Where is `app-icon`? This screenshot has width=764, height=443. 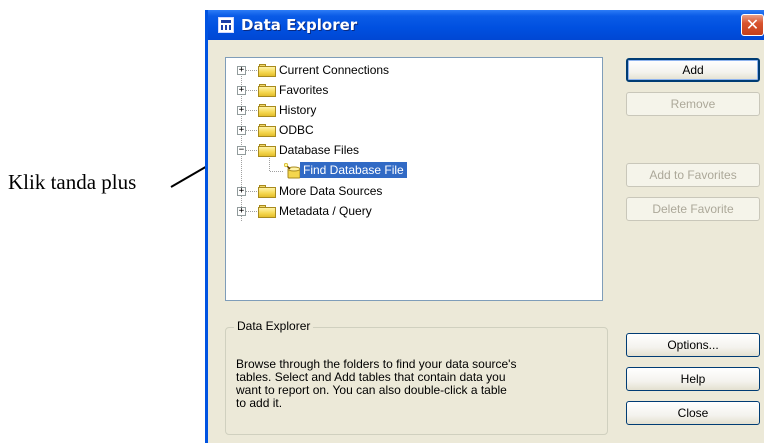 app-icon is located at coordinates (226, 25).